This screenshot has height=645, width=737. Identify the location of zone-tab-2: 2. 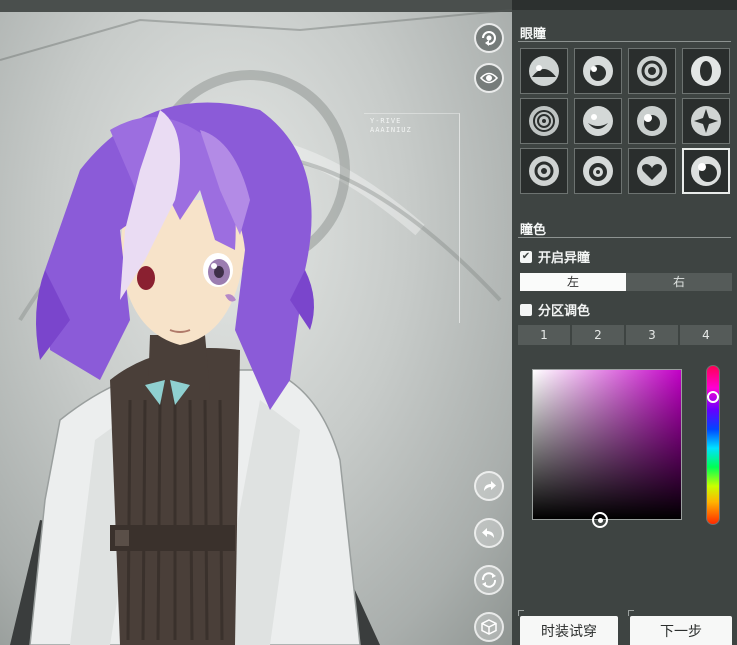
(598, 335).